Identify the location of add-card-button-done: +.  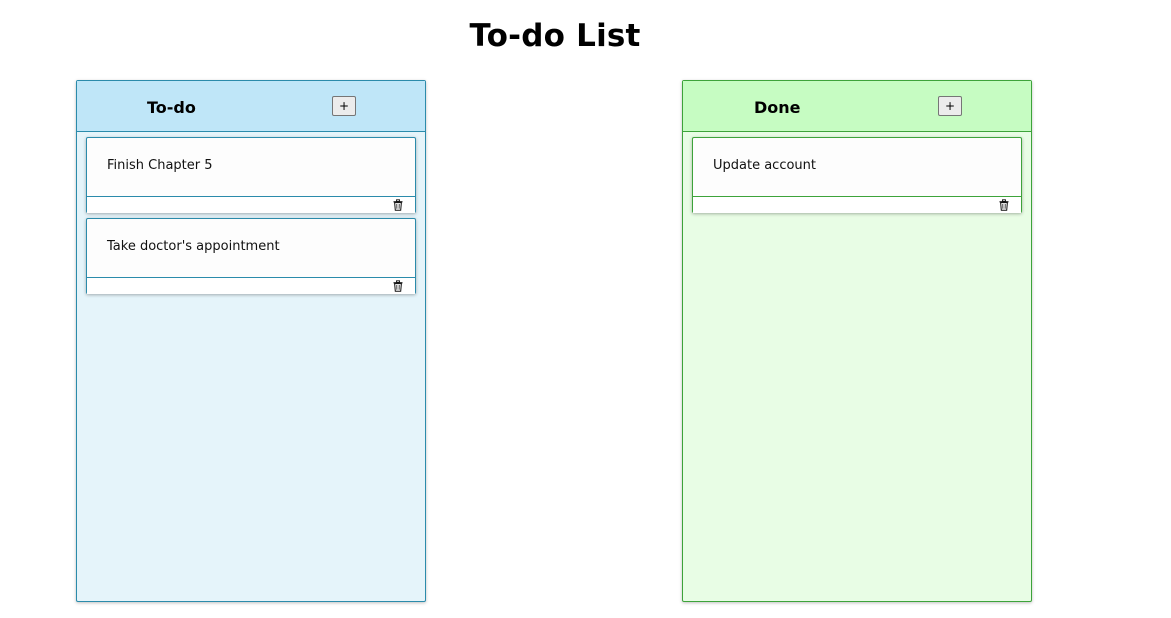
(950, 106).